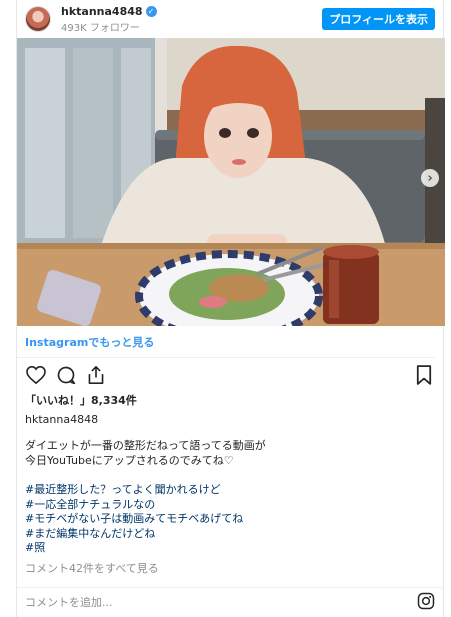 The width and height of the screenshot is (451, 617). Describe the element at coordinates (145, 445) in the screenshot. I see `caption-line: ダイエットが一番の整形だねって語ってる動画が` at that location.